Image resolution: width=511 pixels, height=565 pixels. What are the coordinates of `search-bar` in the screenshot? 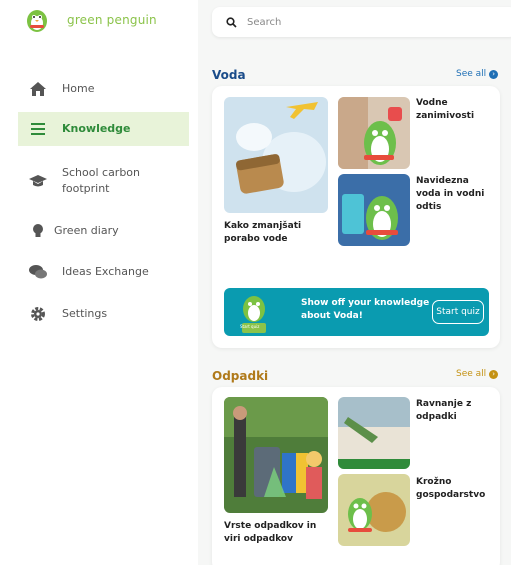 It's located at (361, 22).